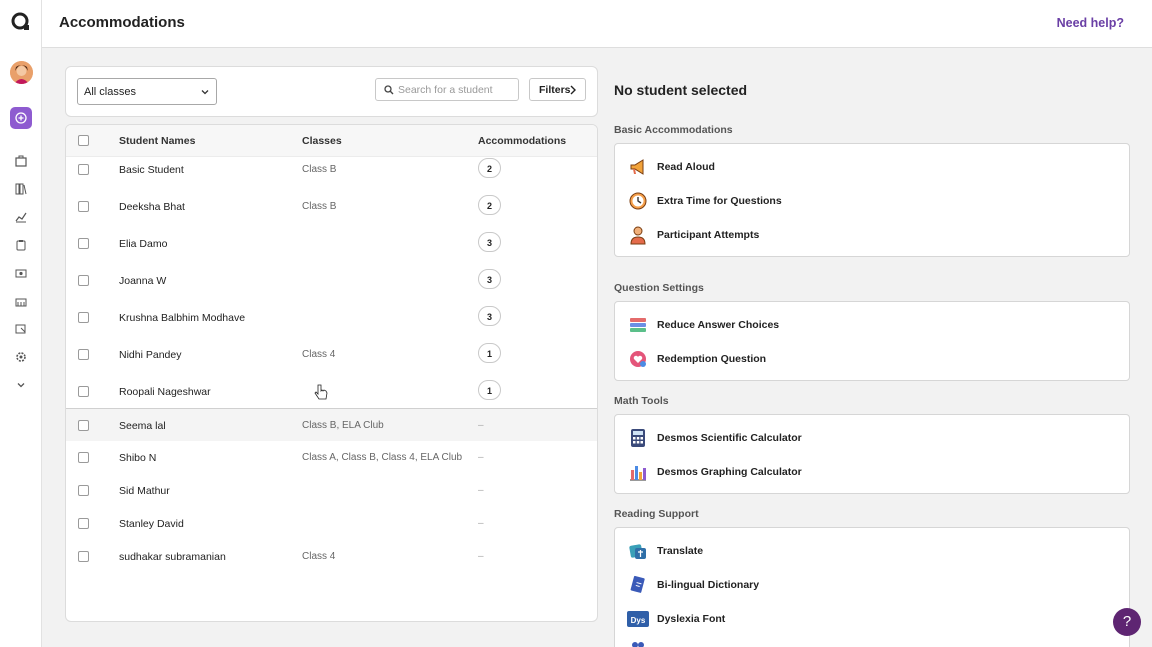 This screenshot has width=1152, height=647. Describe the element at coordinates (182, 318) in the screenshot. I see `student-name: Krushna Balbhim Modhave` at that location.